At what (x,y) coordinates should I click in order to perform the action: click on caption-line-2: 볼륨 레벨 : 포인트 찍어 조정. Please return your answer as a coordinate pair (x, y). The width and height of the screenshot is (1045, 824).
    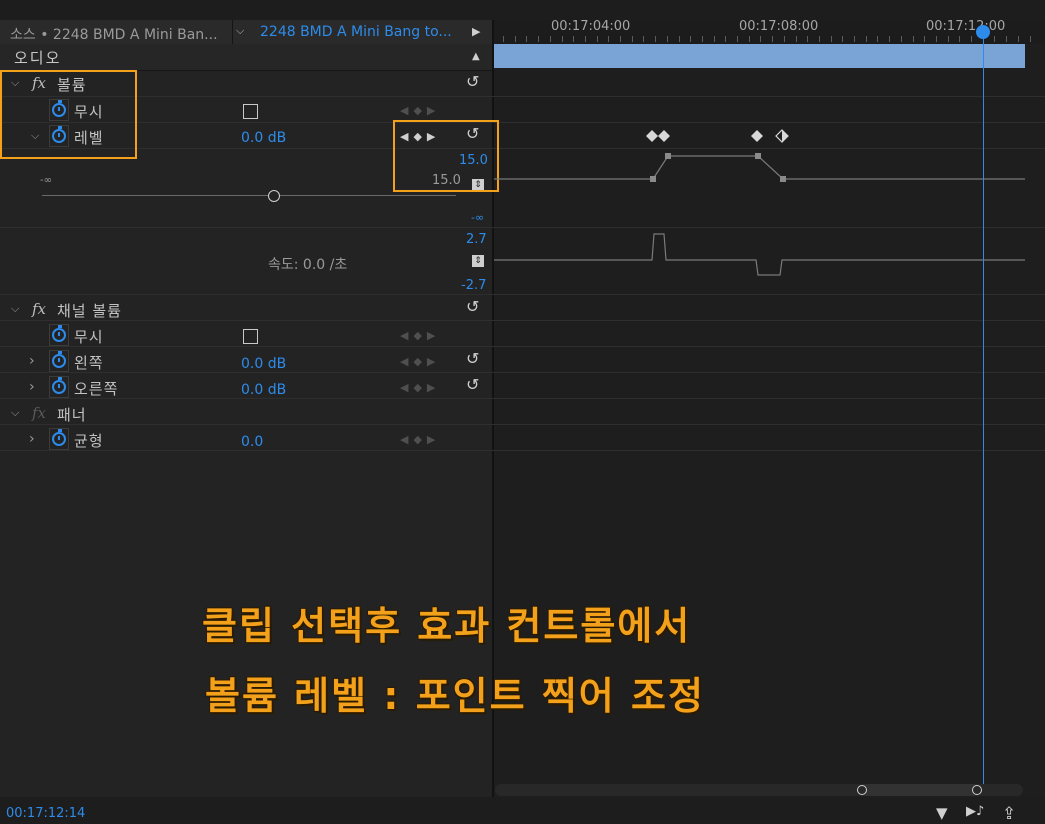
    Looking at the image, I should click on (455, 696).